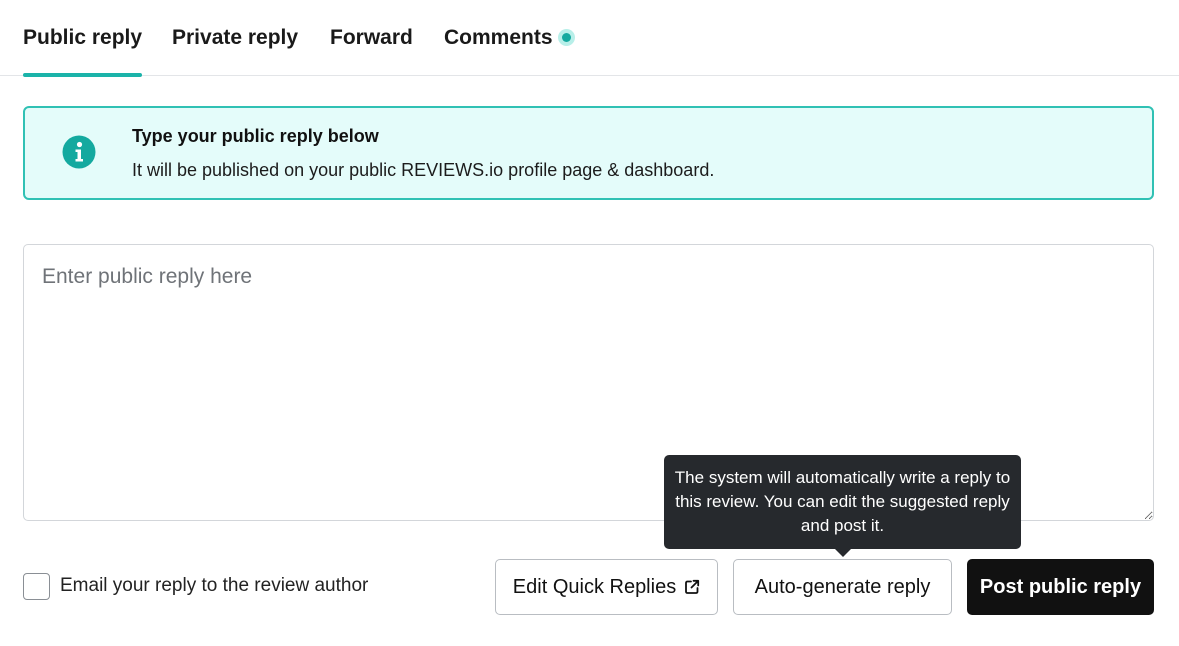  Describe the element at coordinates (509, 51) in the screenshot. I see `tab-comments: Comments` at that location.